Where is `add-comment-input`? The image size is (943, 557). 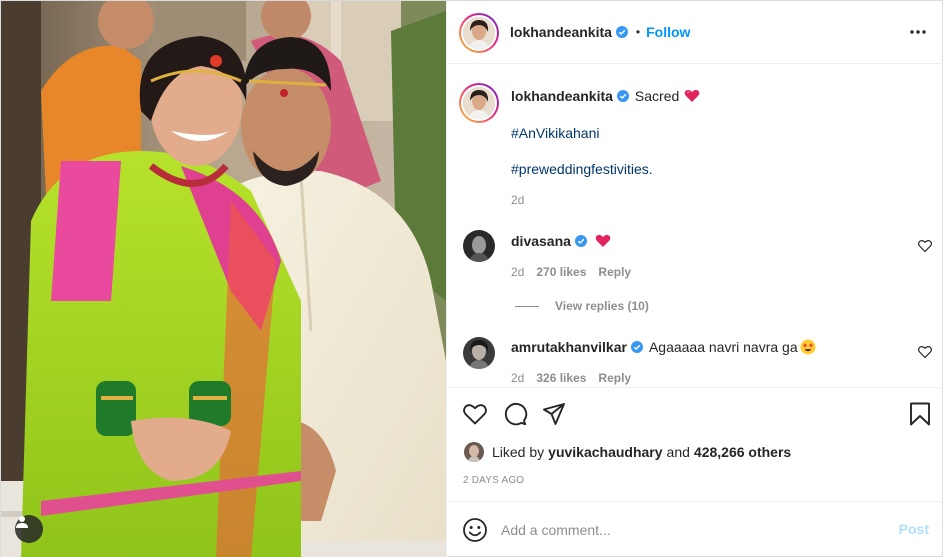 add-comment-input is located at coordinates (691, 530).